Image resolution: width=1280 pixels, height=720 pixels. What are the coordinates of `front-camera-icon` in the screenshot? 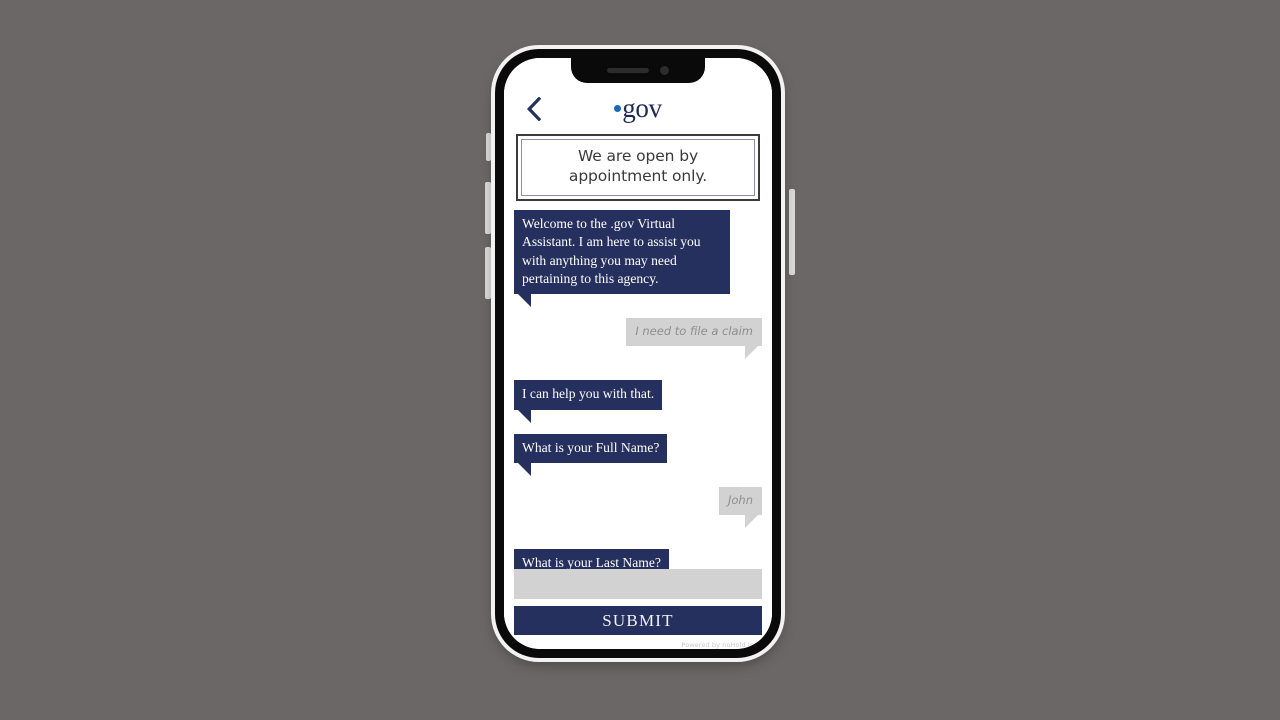 It's located at (664, 70).